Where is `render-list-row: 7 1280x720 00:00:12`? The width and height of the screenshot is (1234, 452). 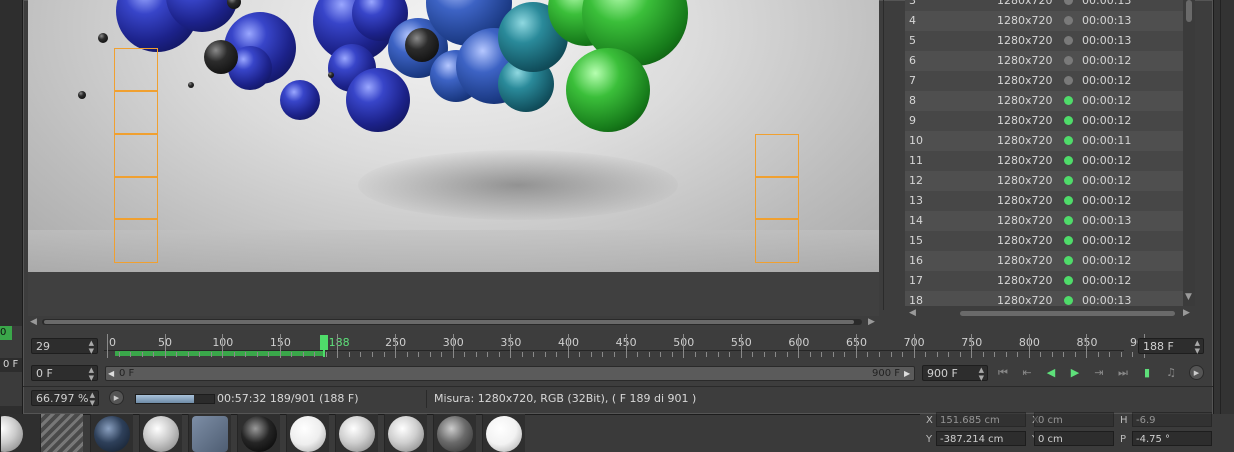 render-list-row: 7 1280x720 00:00:12 is located at coordinates (1044, 81).